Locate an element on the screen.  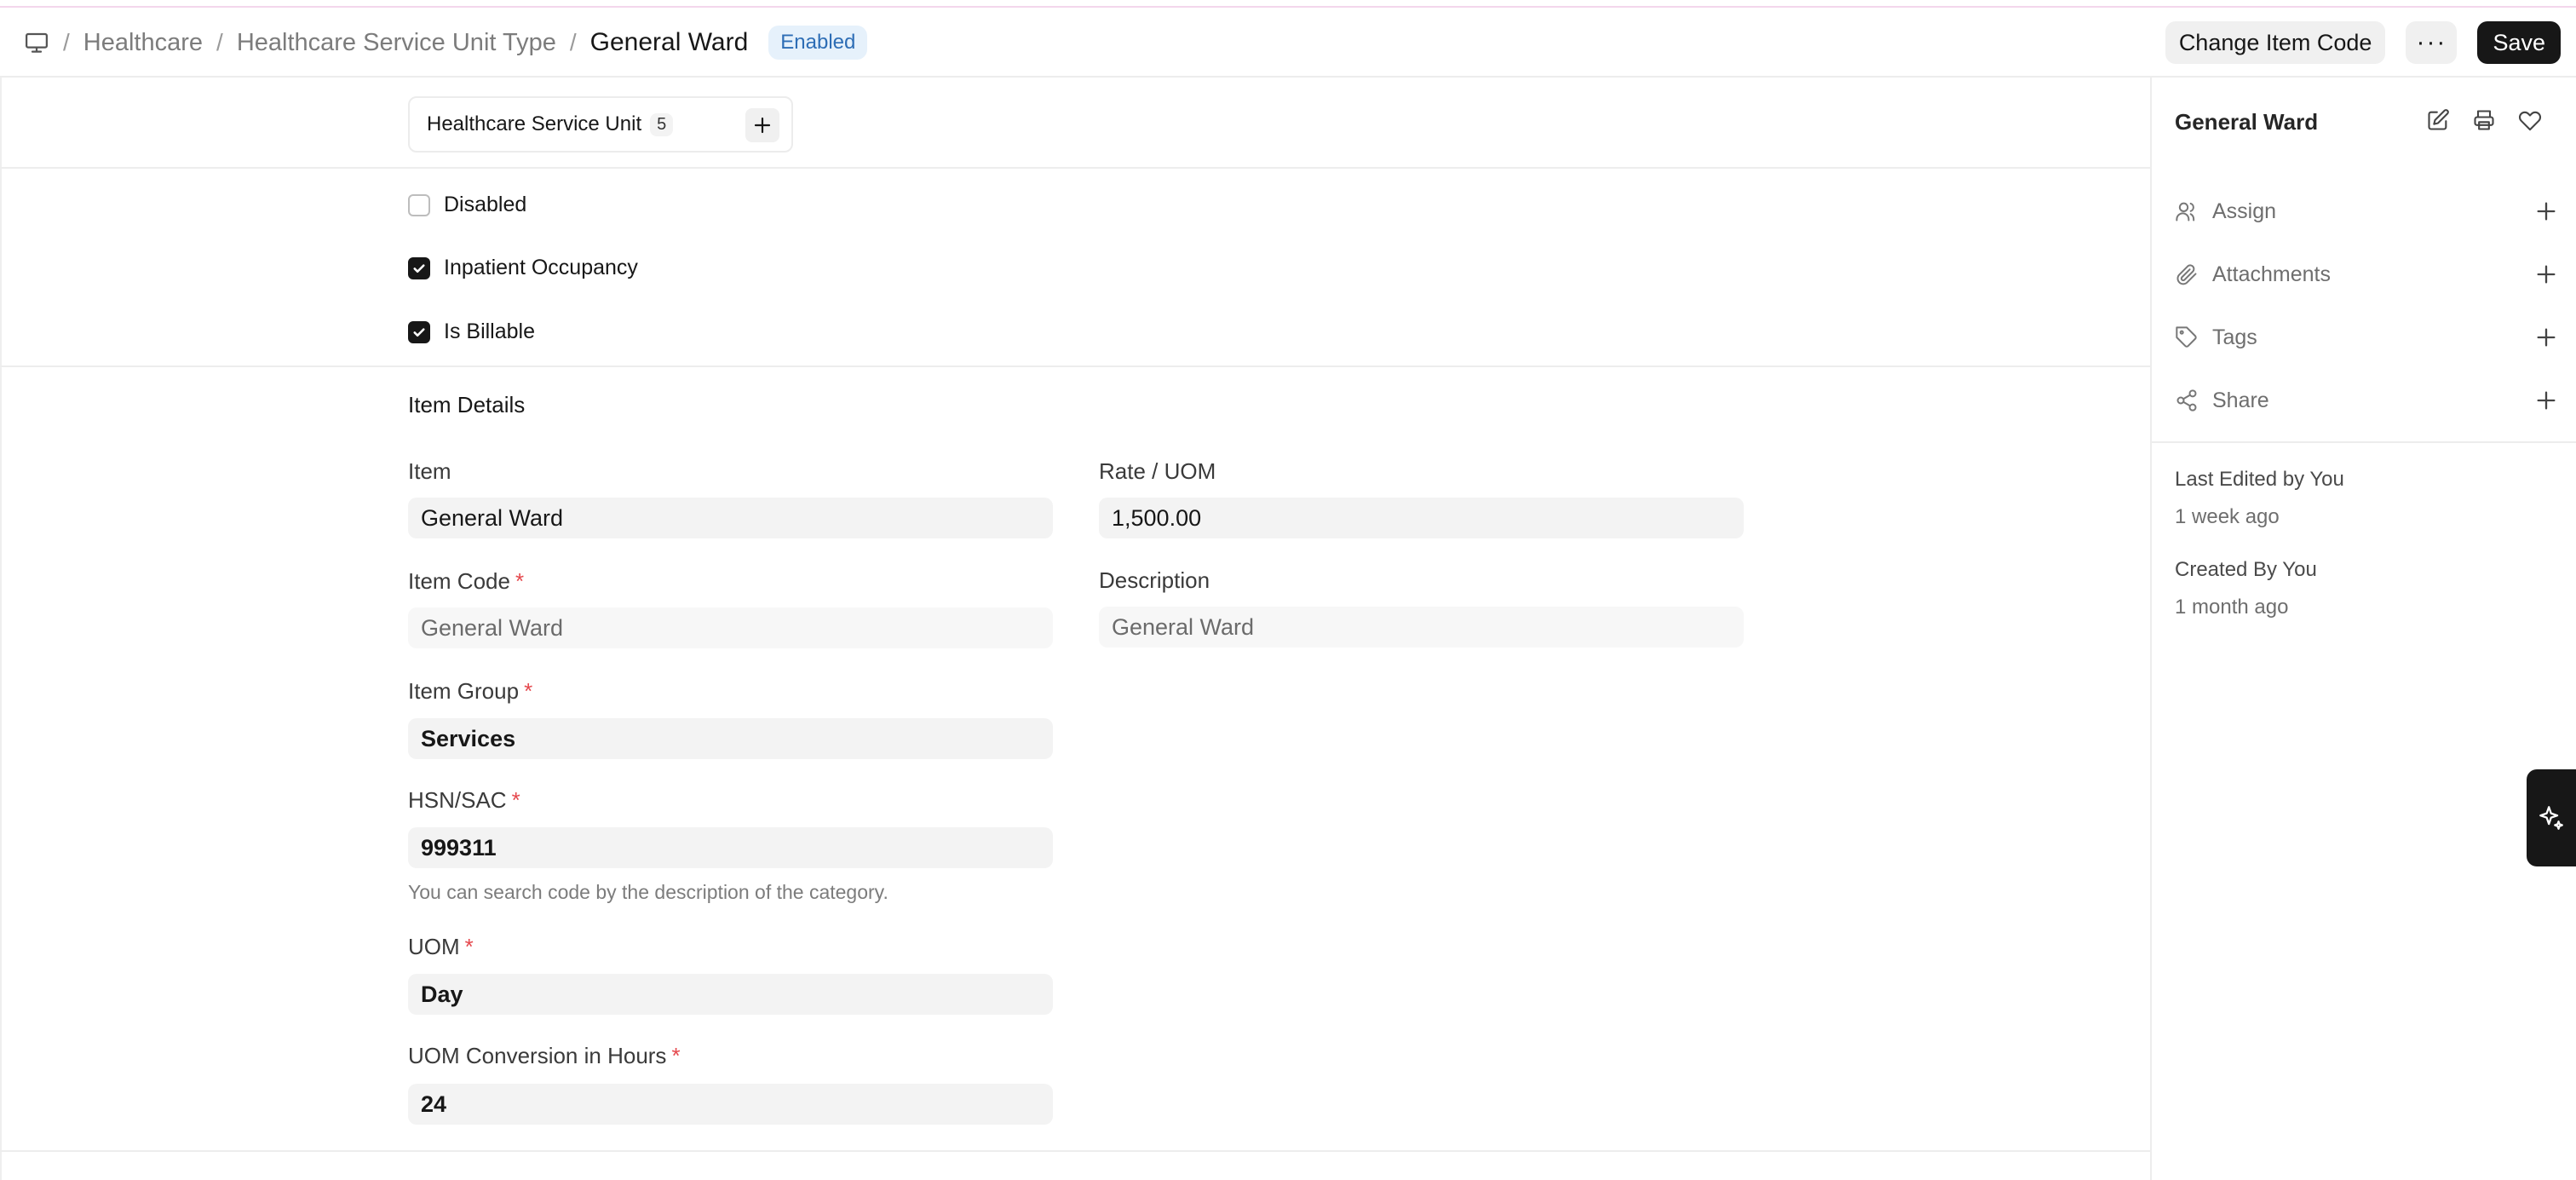
description-field: General Ward is located at coordinates (1422, 627).